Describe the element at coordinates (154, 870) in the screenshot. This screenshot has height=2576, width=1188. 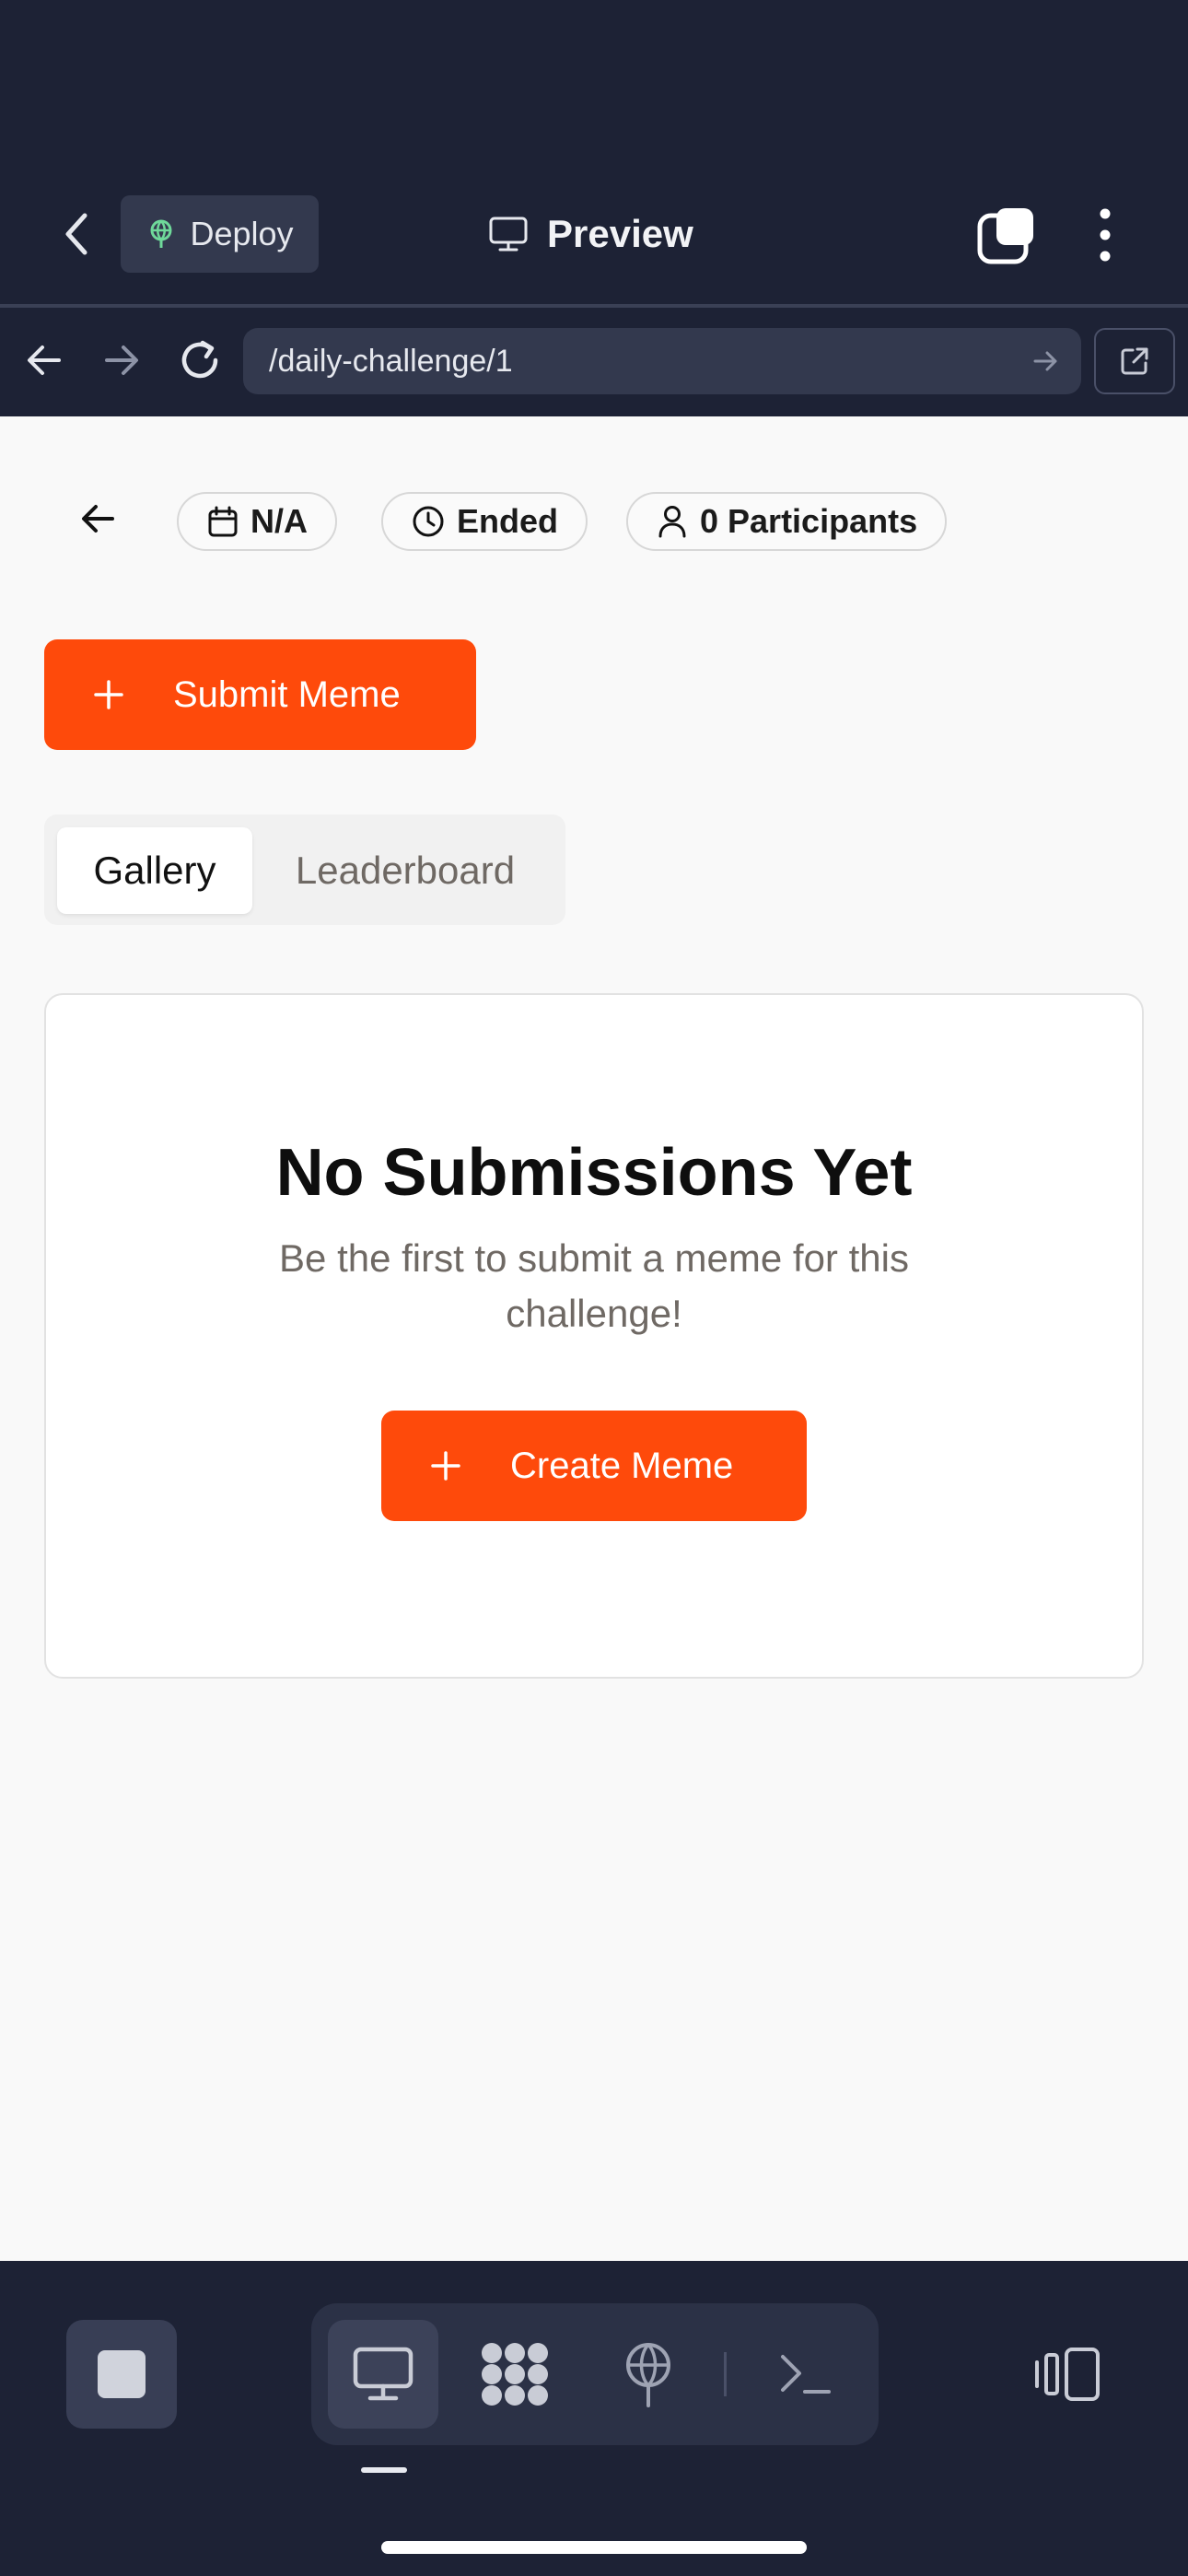
I see `tab-gallery: Gallery` at that location.